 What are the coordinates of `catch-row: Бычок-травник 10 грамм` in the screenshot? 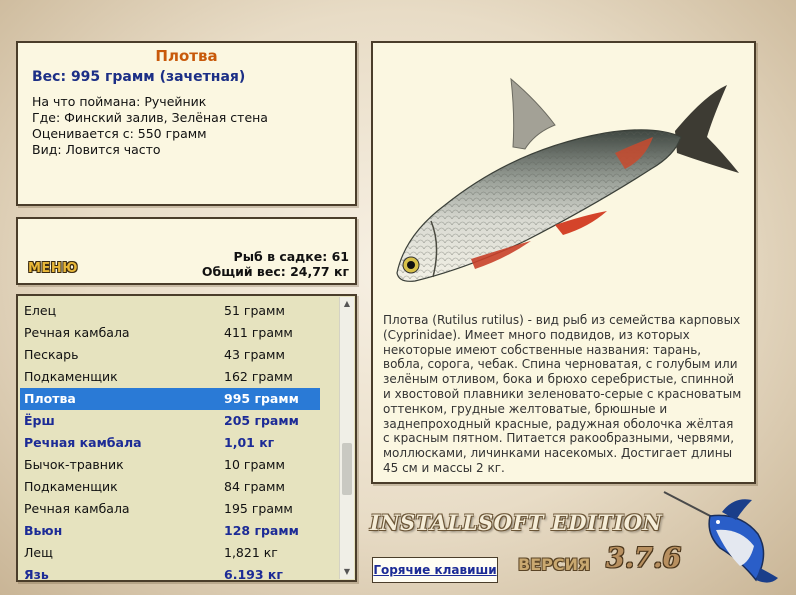 It's located at (170, 465).